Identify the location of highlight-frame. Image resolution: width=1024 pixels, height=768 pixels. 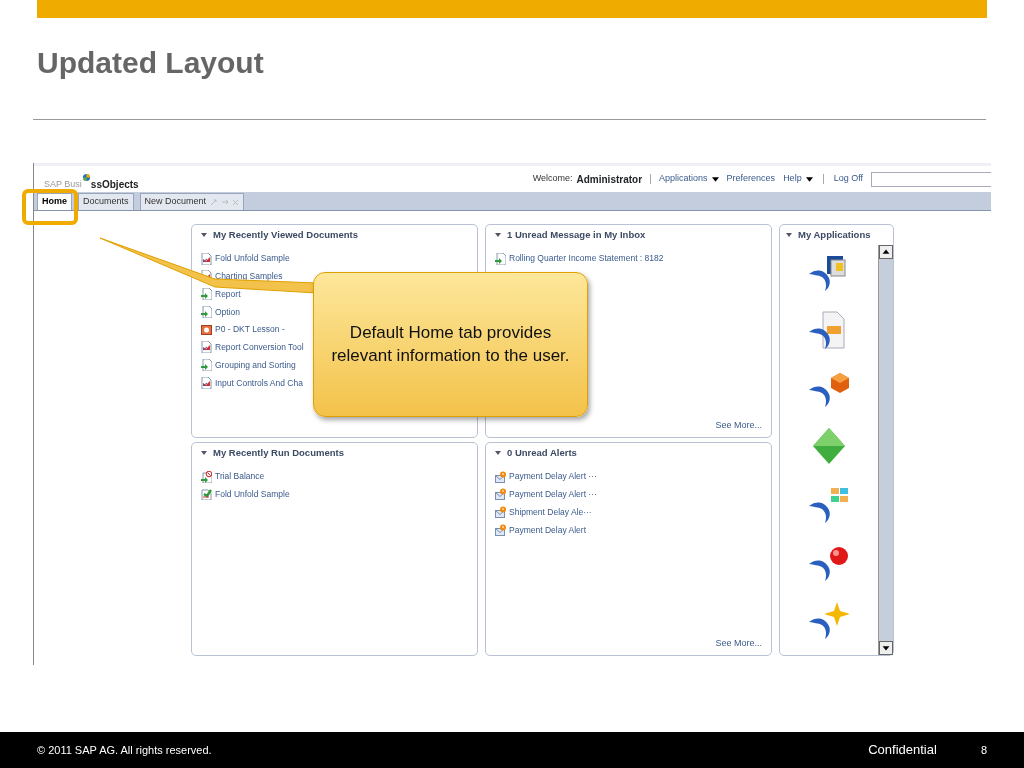
(50, 207).